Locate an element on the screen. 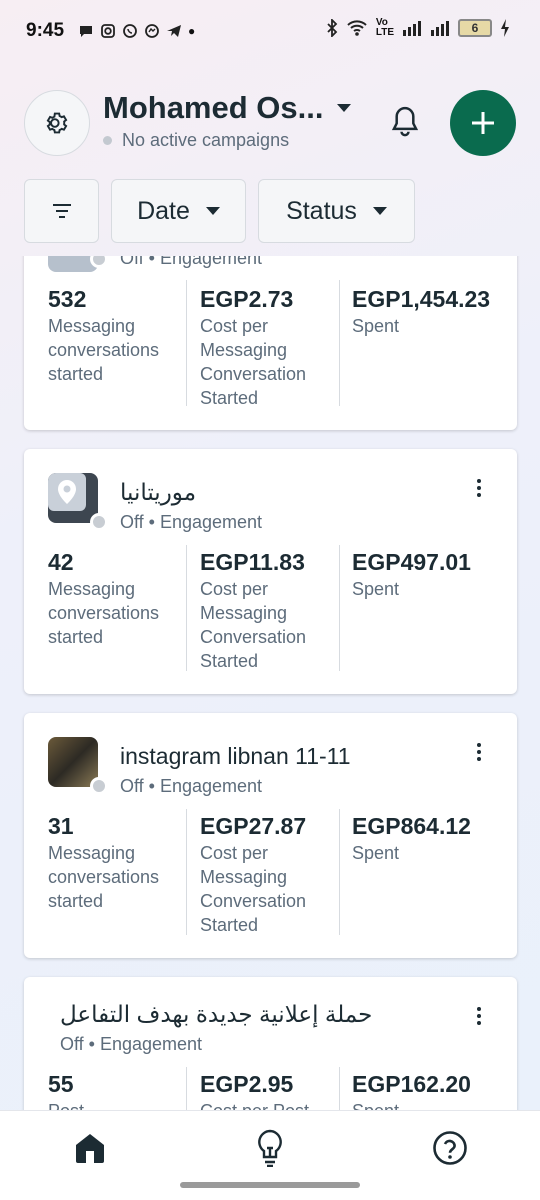 This screenshot has width=540, height=1200. location-pin-icon is located at coordinates (67, 492).